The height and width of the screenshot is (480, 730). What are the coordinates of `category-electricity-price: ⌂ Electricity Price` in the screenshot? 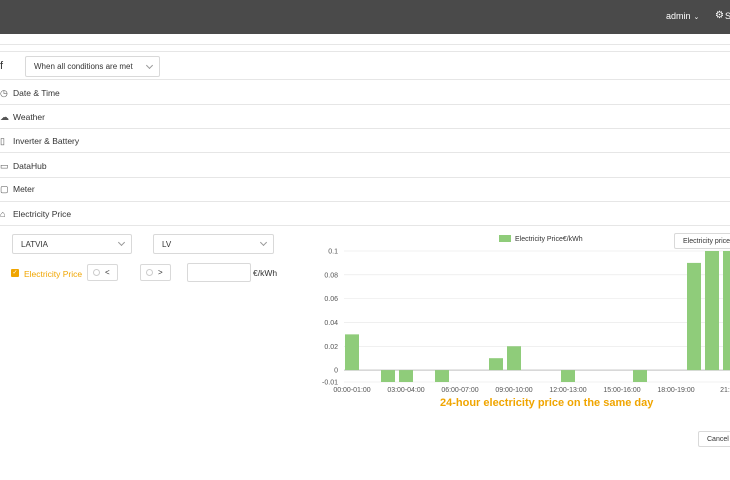 It's located at (35, 214).